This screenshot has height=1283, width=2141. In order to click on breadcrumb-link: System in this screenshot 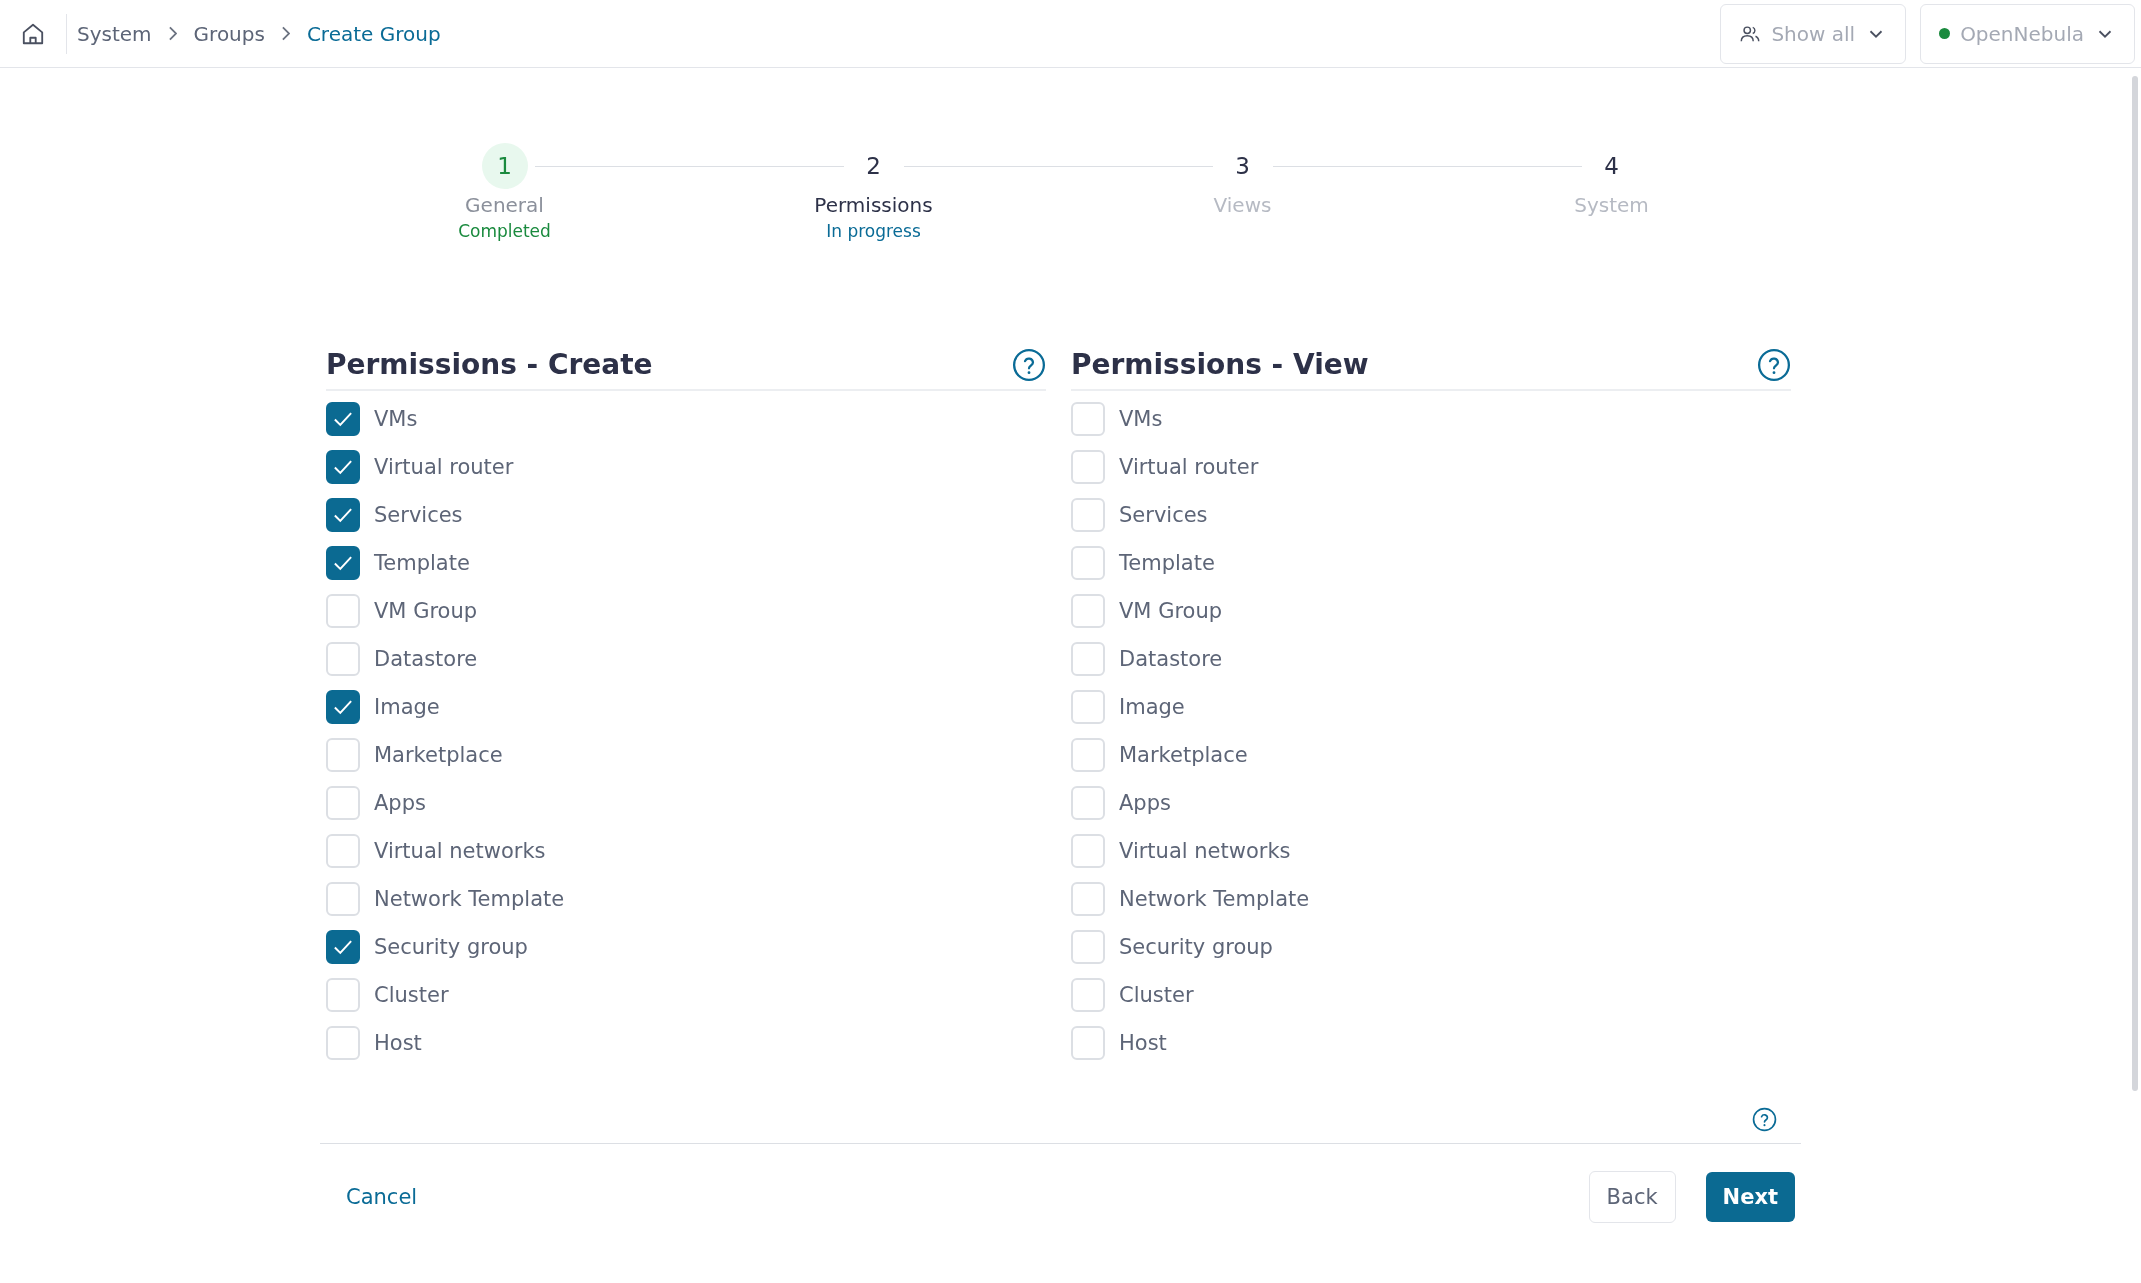, I will do `click(114, 33)`.